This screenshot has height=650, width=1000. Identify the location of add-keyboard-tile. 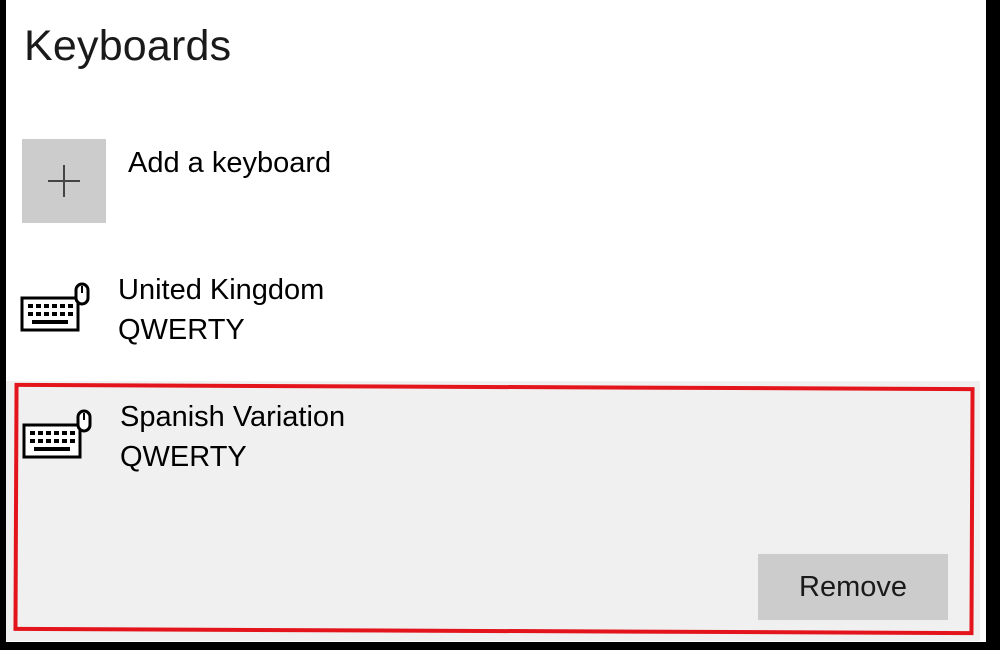
(64, 181).